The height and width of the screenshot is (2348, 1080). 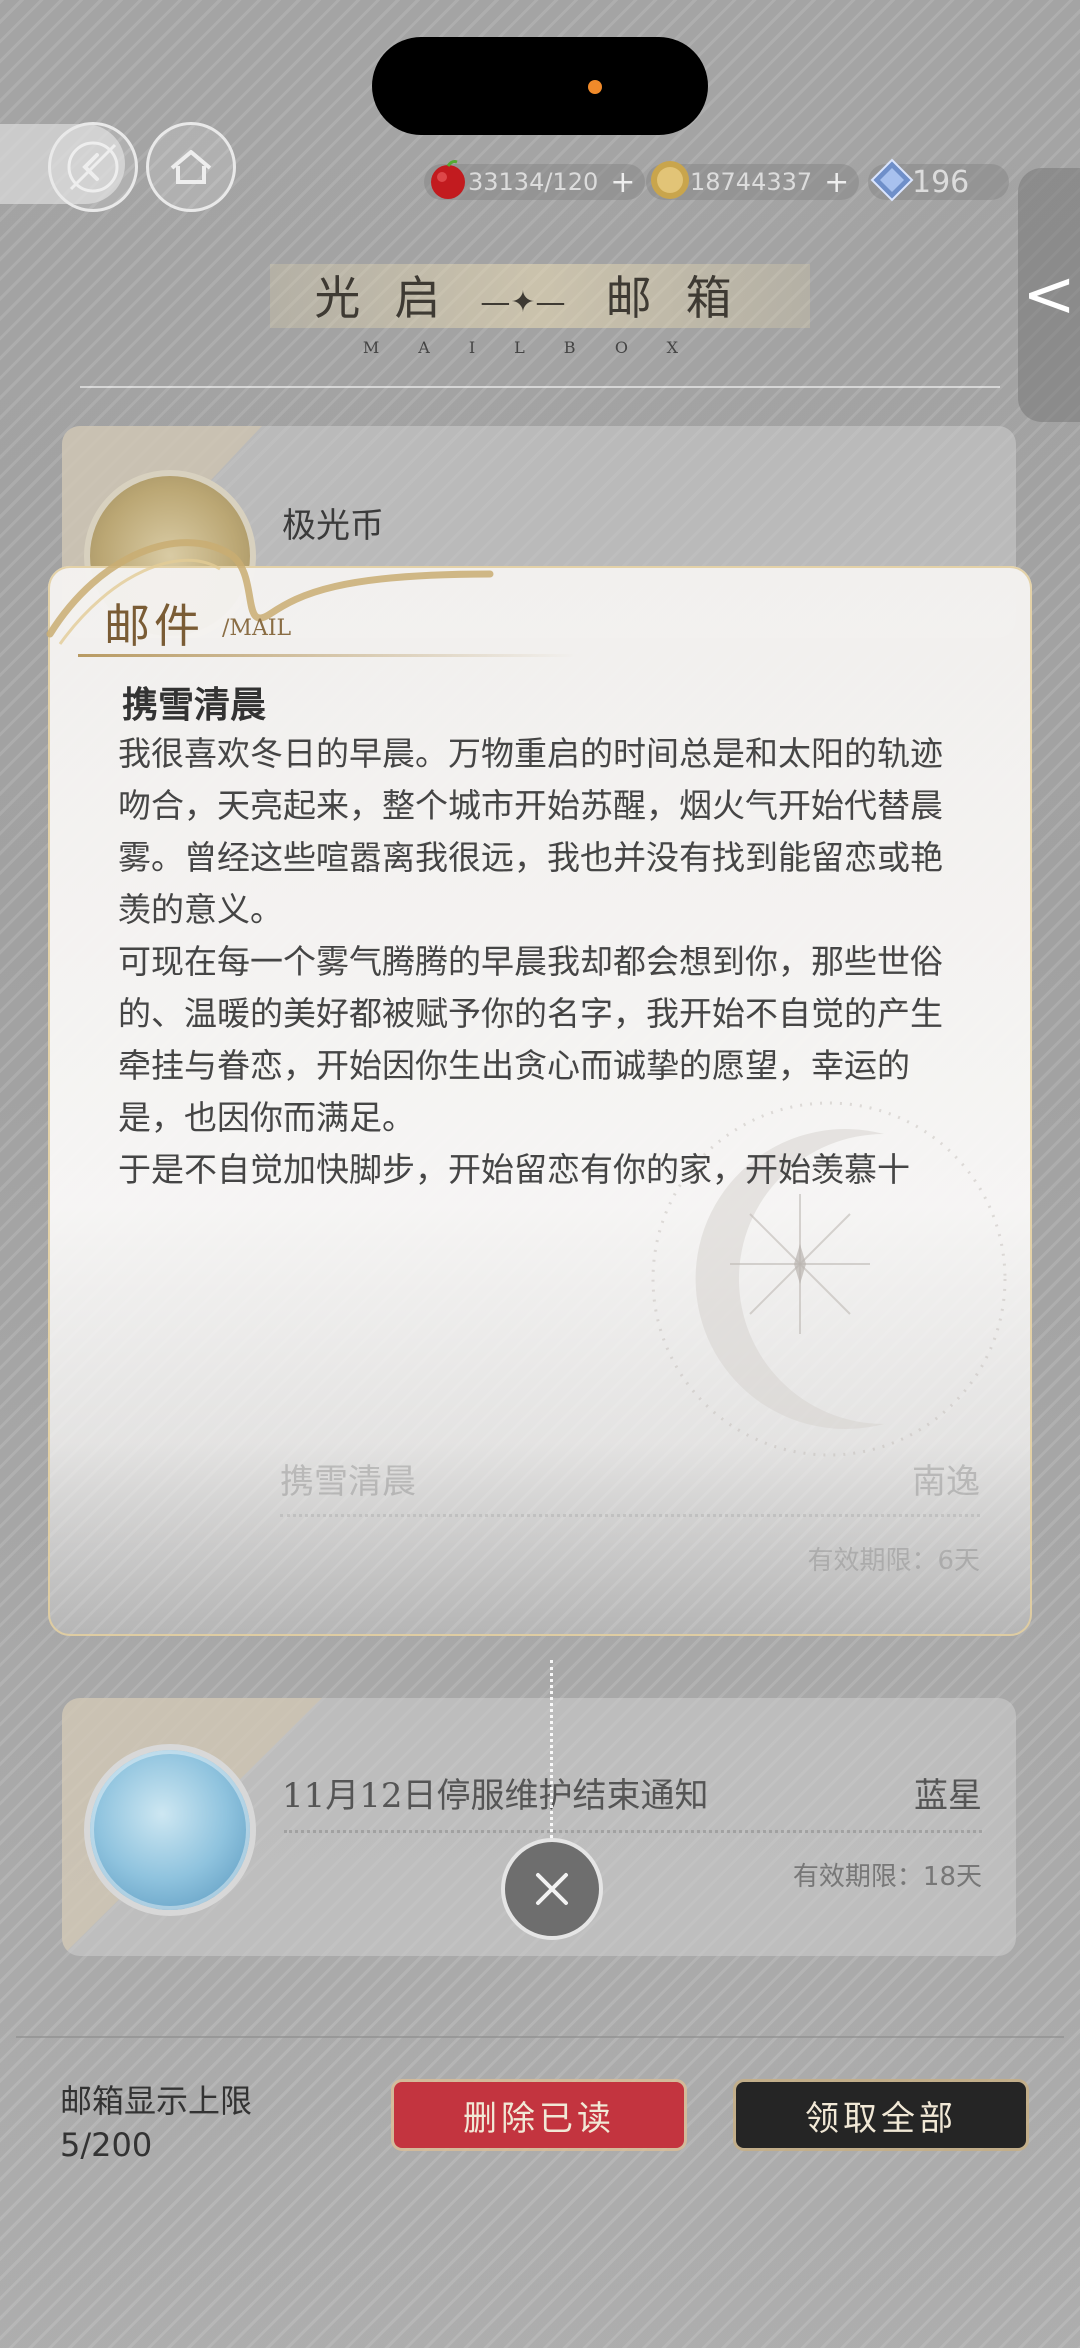 I want to click on mailbox-limit-label: 邮箱显示上限, so click(x=156, y=2101).